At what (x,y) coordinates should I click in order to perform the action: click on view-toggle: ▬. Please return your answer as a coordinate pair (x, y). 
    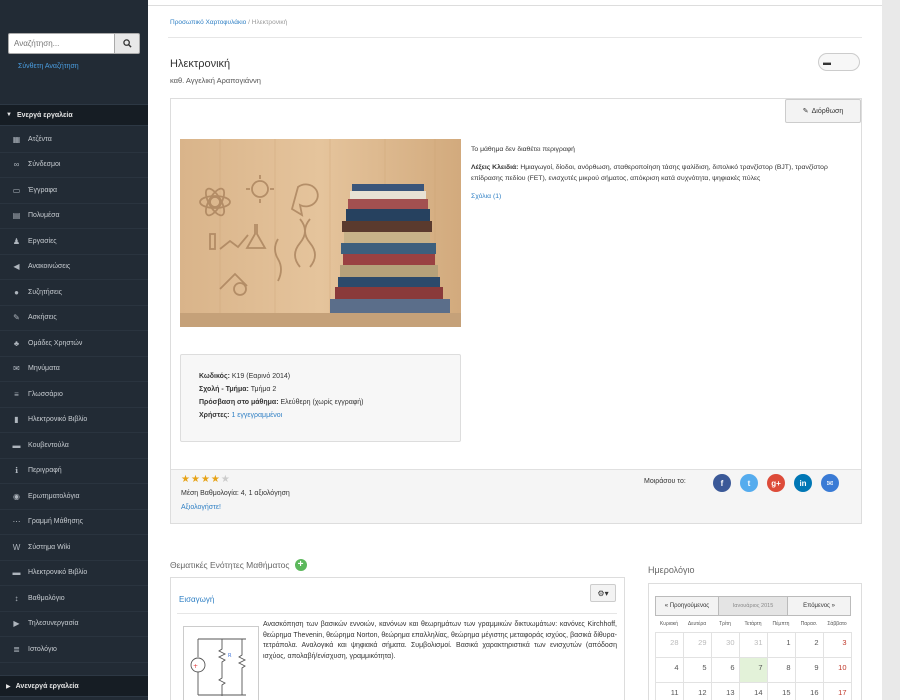
    Looking at the image, I should click on (839, 62).